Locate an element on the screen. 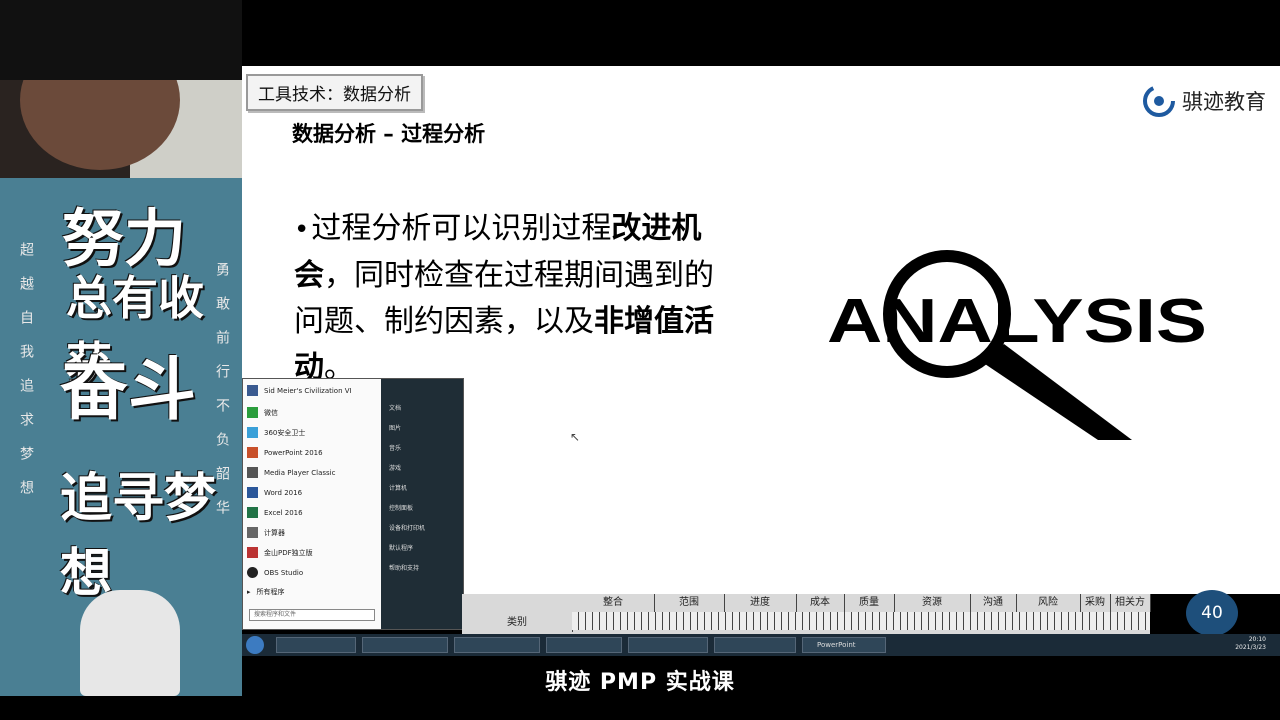 The image size is (1280, 720). slide-title: 数据分析 – 过程分析 is located at coordinates (389, 134).